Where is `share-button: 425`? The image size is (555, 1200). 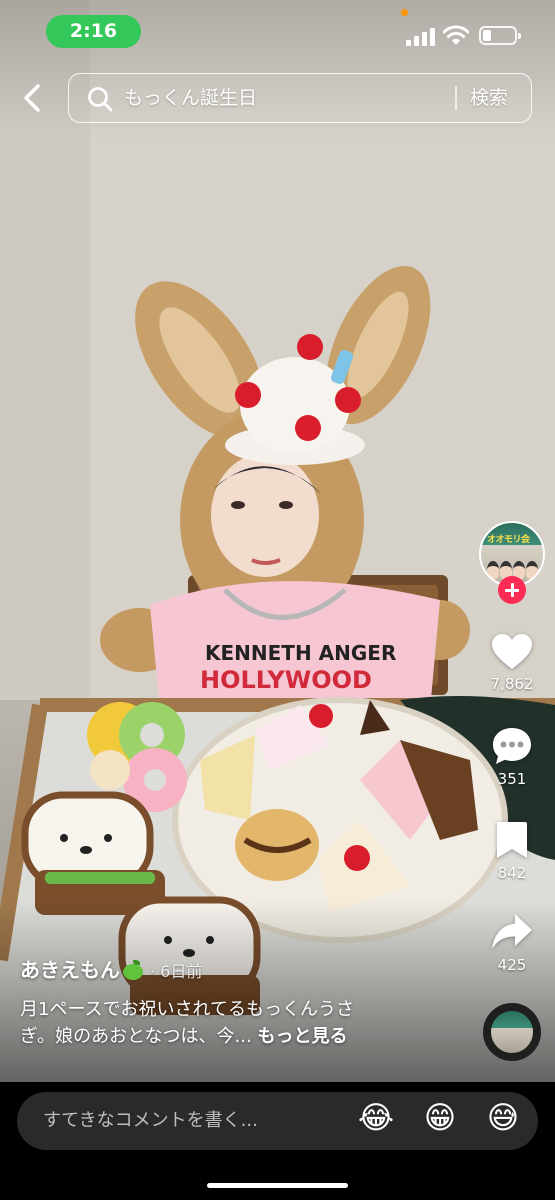
share-button: 425 is located at coordinates (512, 943).